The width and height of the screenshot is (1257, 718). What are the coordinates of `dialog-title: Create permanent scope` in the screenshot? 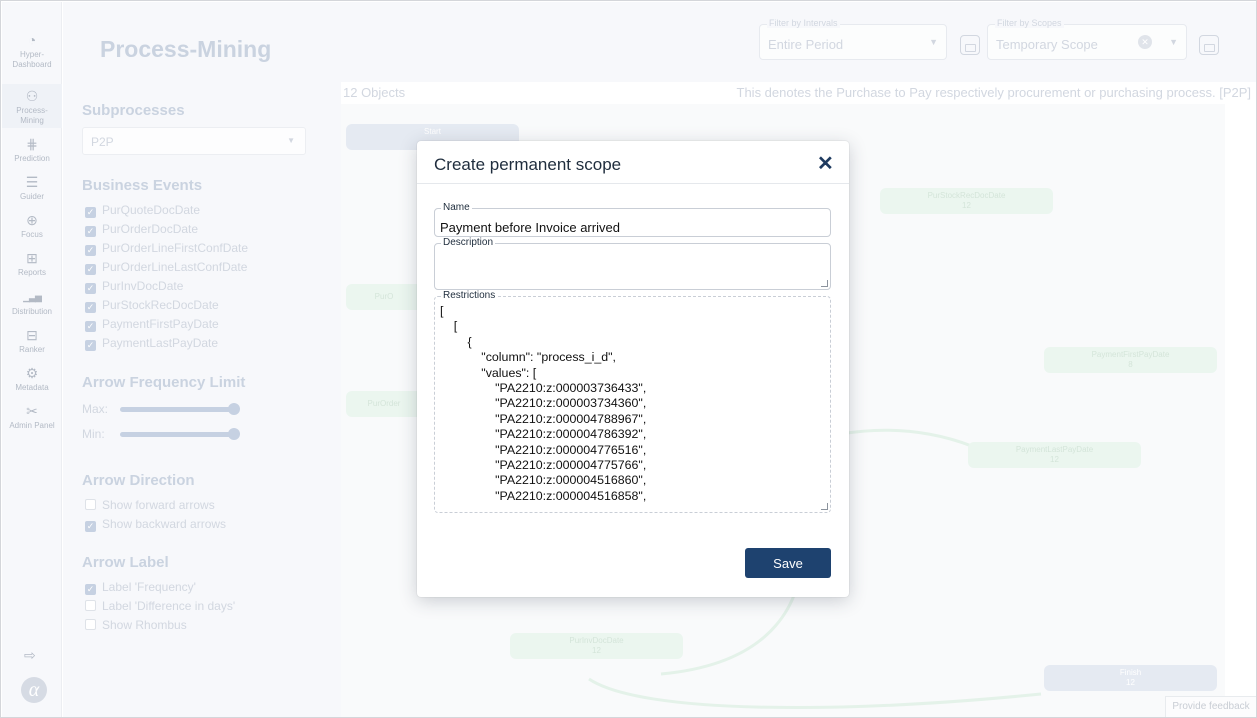 It's located at (528, 164).